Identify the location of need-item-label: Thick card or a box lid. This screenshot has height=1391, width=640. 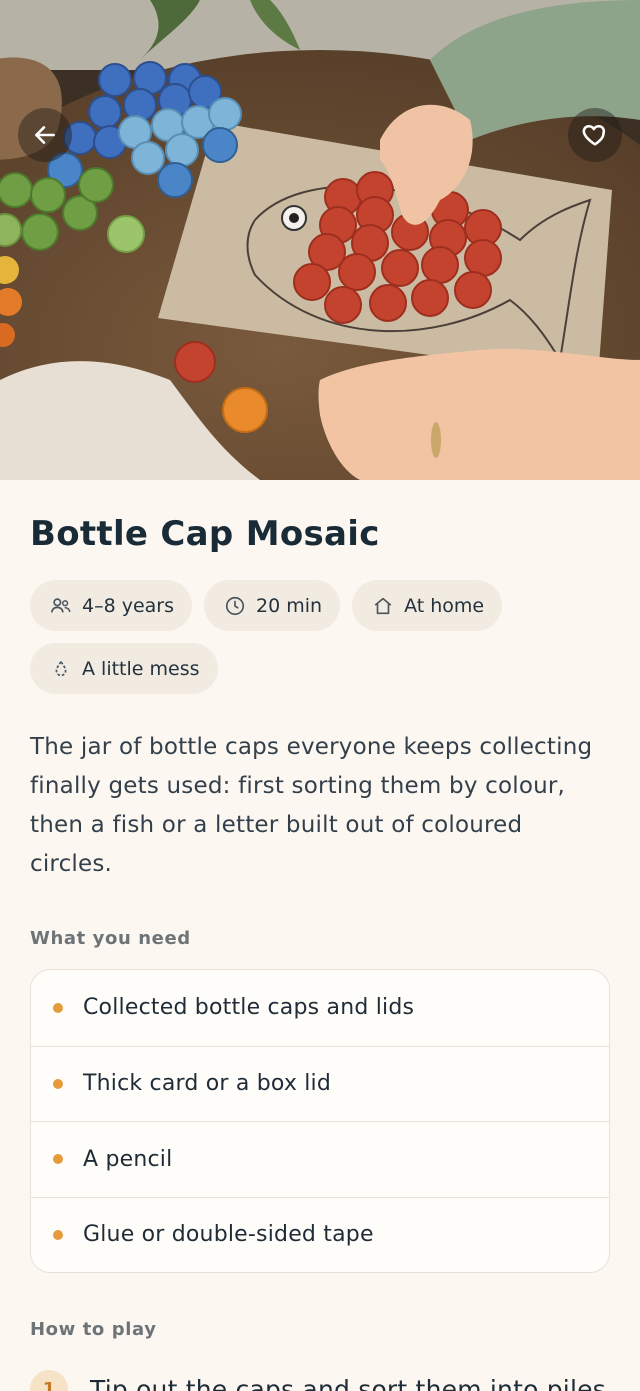
(207, 1084).